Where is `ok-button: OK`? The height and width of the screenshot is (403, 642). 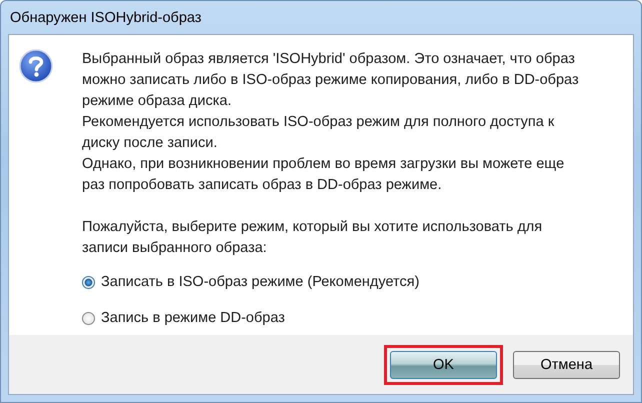 ok-button: OK is located at coordinates (443, 364).